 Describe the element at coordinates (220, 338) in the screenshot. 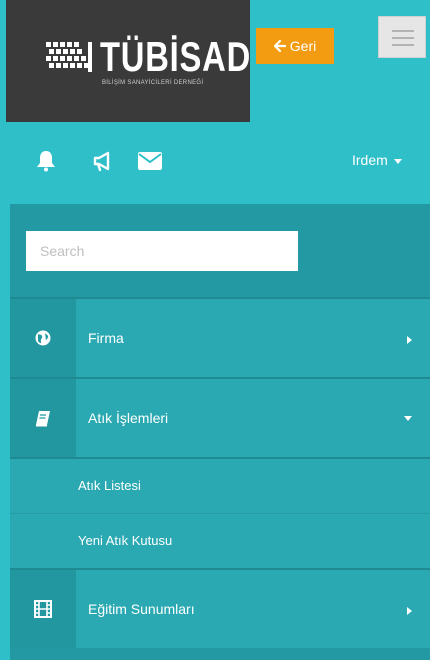

I see `sidebar-item-firma: Firma` at that location.